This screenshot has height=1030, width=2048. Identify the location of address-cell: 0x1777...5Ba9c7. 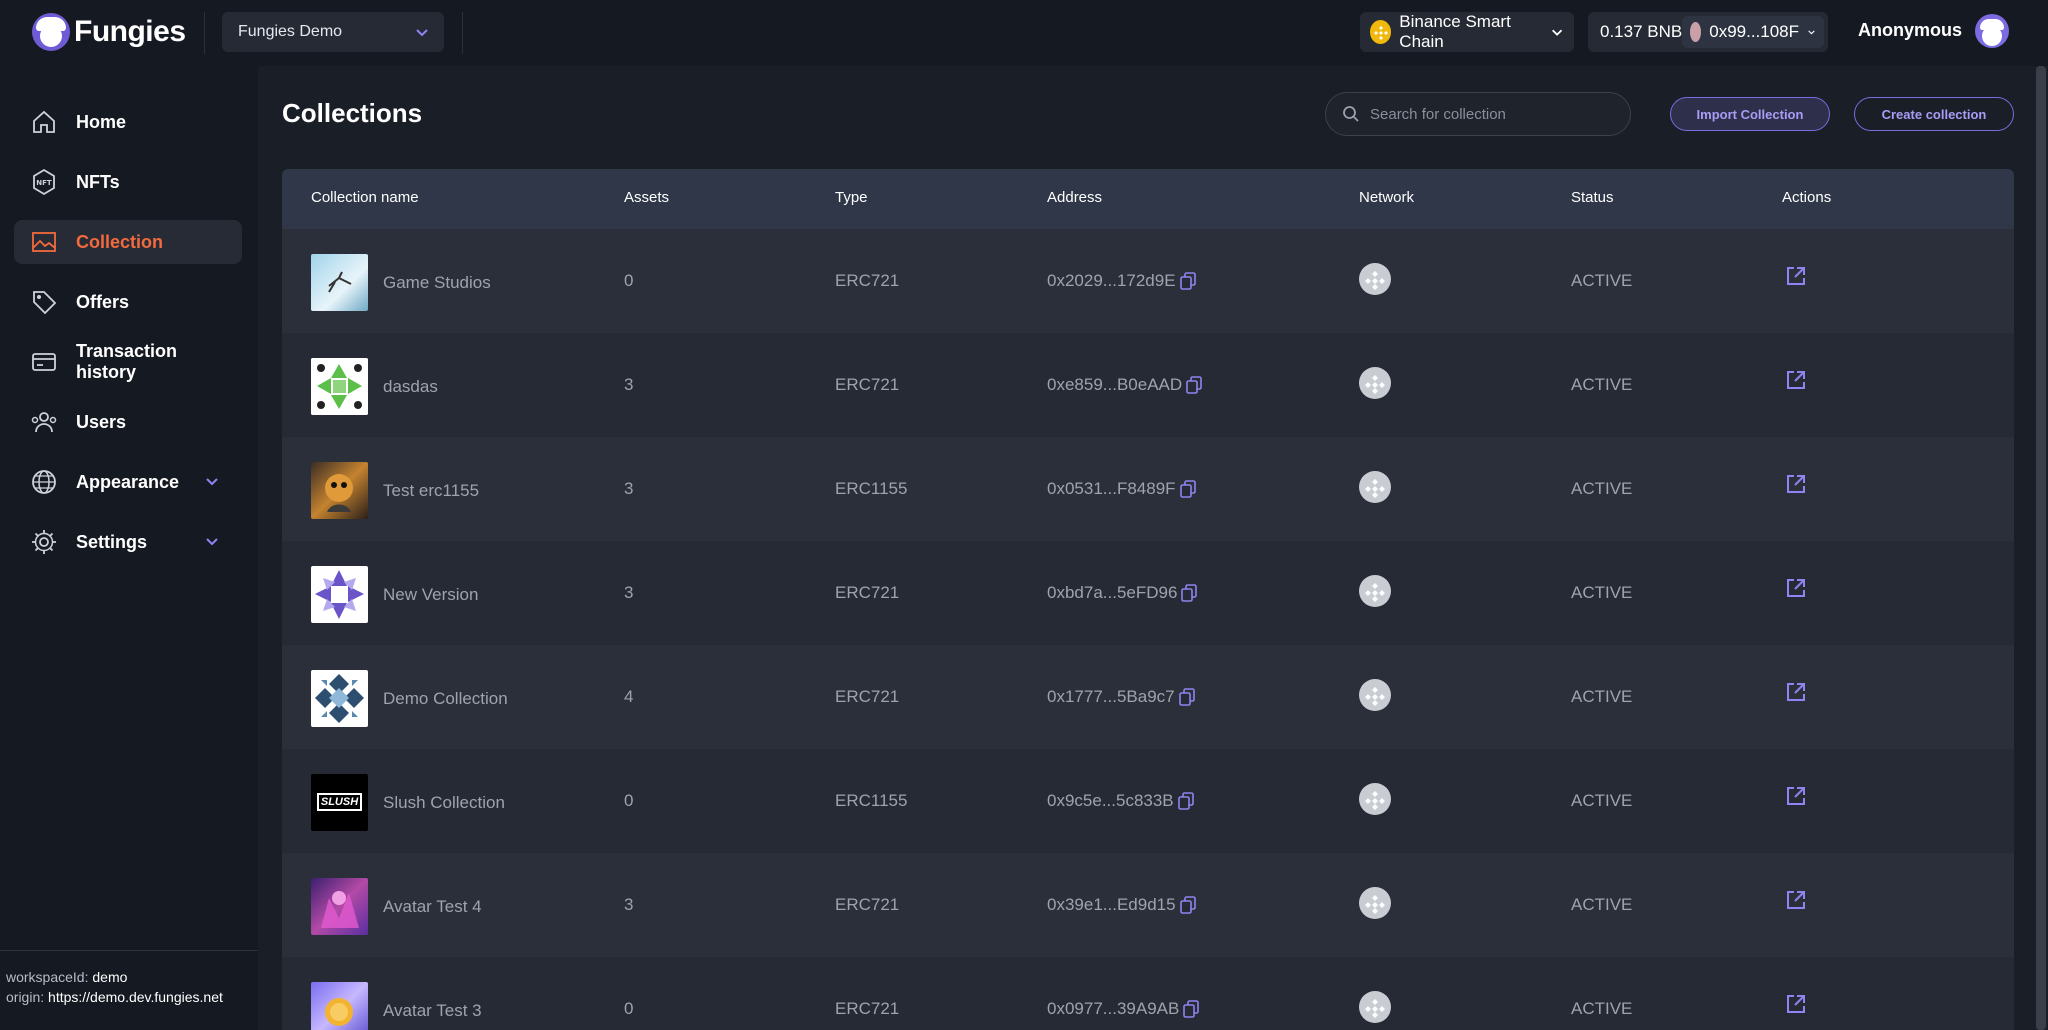
(1121, 697).